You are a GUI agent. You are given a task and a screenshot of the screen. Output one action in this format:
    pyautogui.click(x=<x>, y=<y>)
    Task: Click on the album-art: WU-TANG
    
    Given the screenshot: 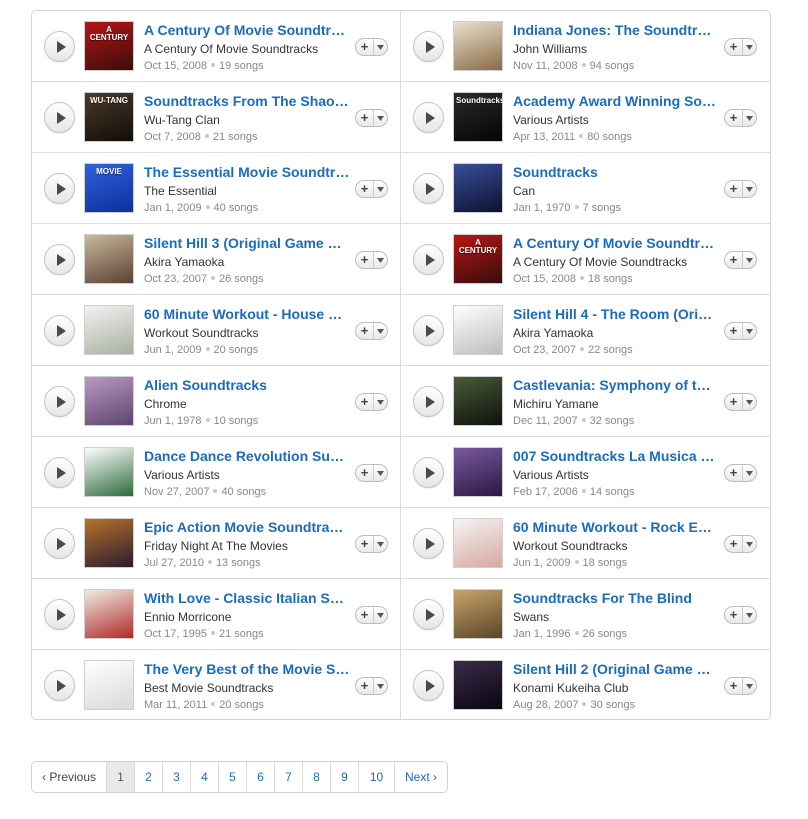 What is the action you would take?
    pyautogui.click(x=109, y=117)
    